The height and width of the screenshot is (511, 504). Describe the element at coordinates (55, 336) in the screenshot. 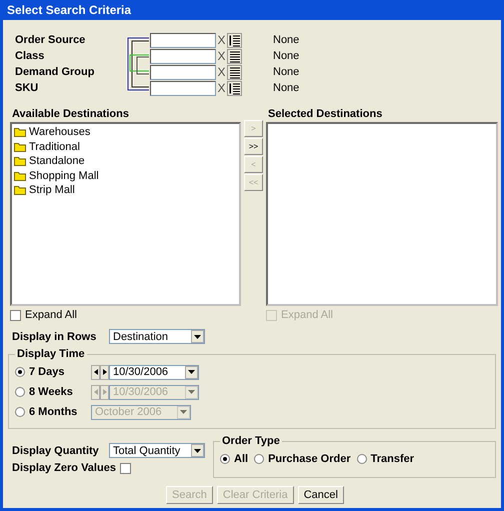

I see `field-label: Display in Rows` at that location.